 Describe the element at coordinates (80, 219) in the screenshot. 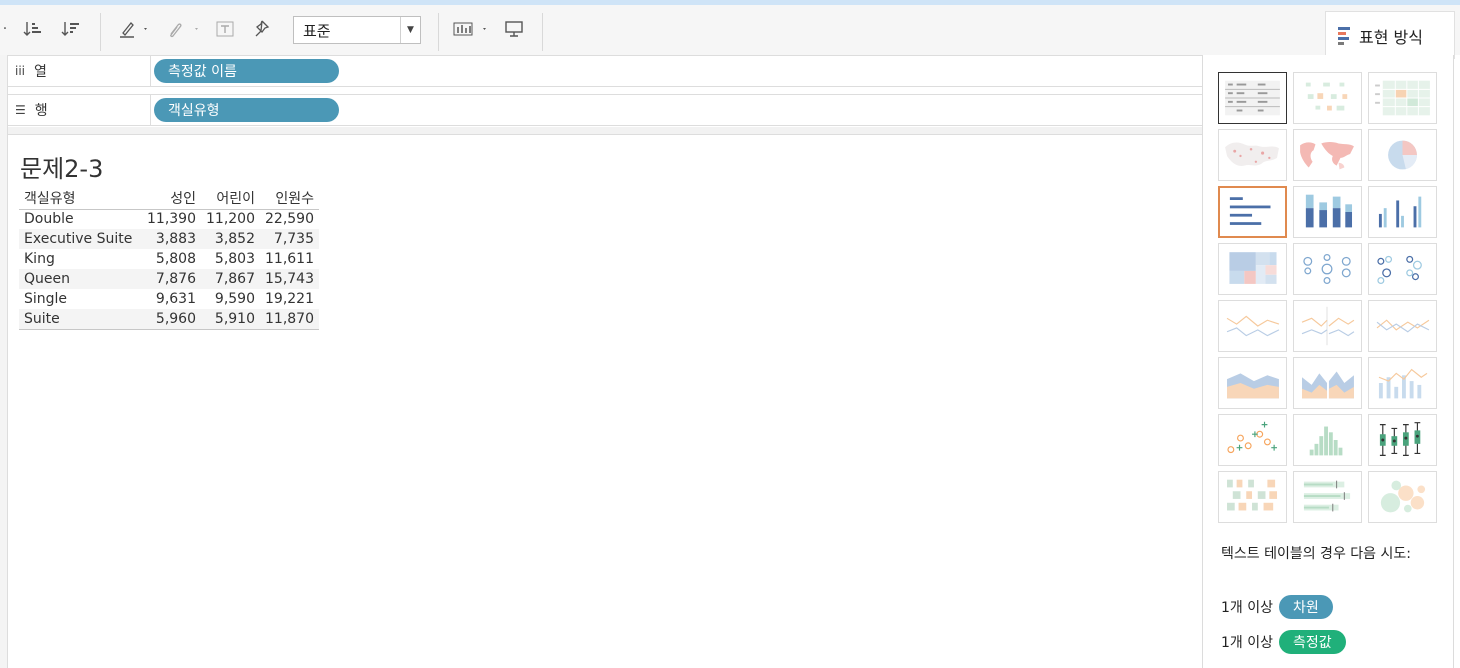

I see `row-label: Double` at that location.